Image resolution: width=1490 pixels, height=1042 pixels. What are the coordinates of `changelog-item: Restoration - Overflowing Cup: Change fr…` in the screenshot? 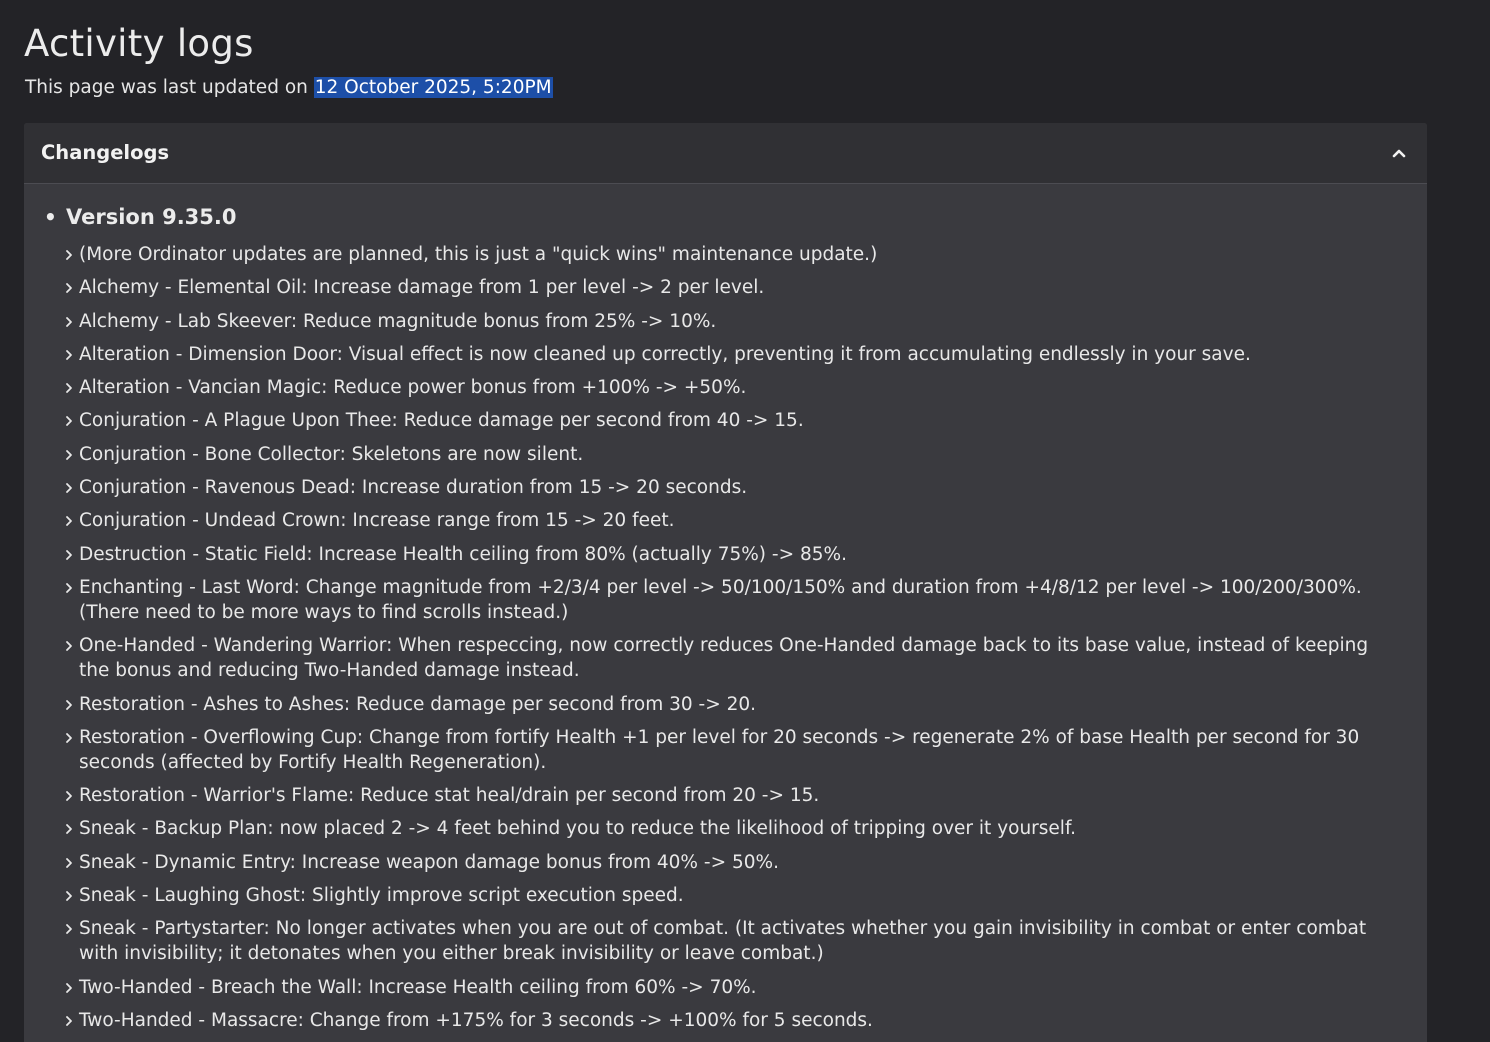 It's located at (734, 750).